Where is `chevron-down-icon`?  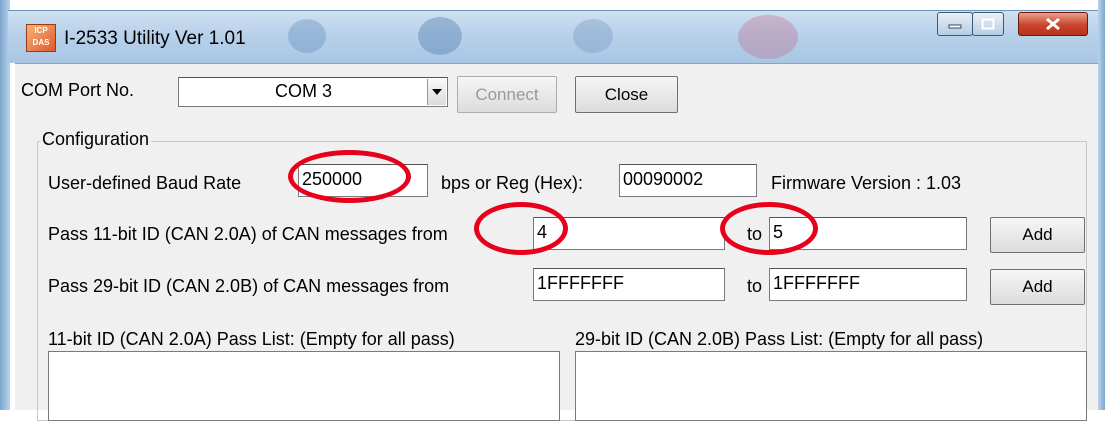 chevron-down-icon is located at coordinates (437, 92).